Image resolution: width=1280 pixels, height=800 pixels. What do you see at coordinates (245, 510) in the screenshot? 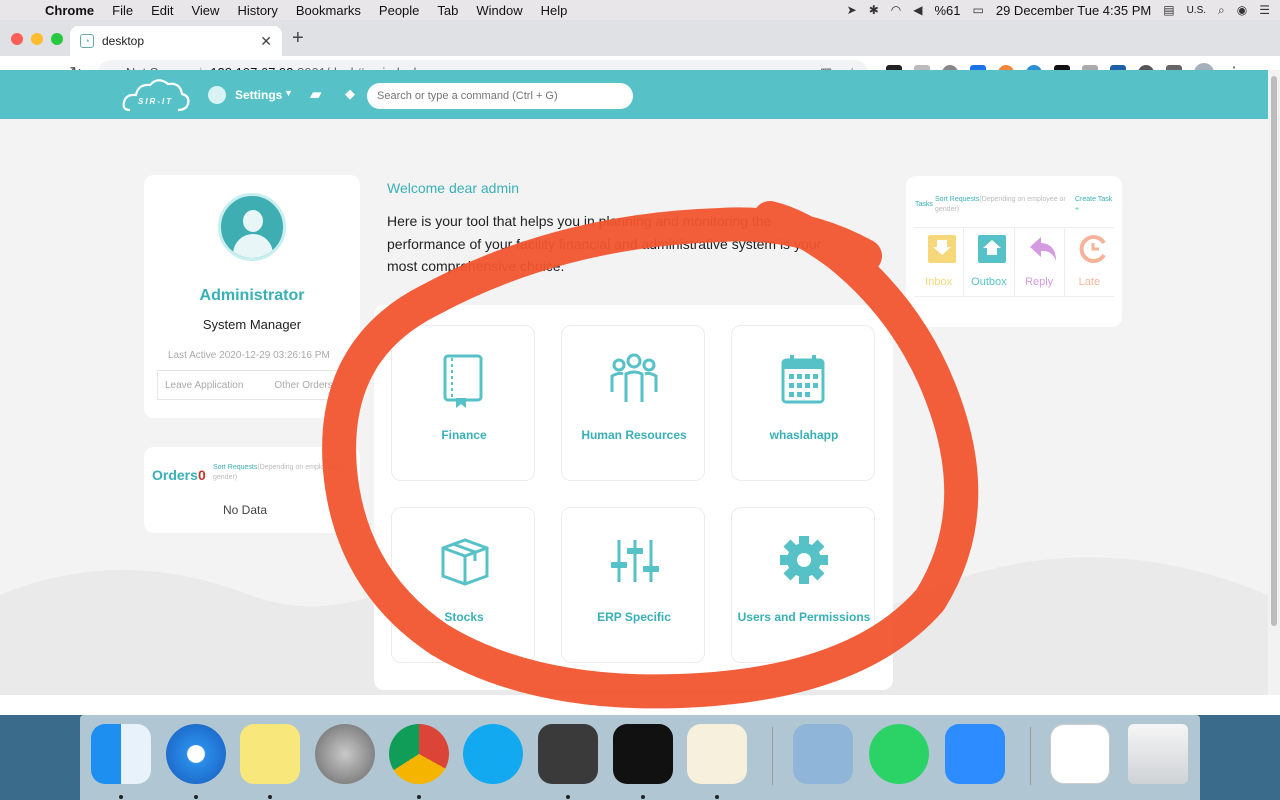
I see `orders-empty-state: No Data` at bounding box center [245, 510].